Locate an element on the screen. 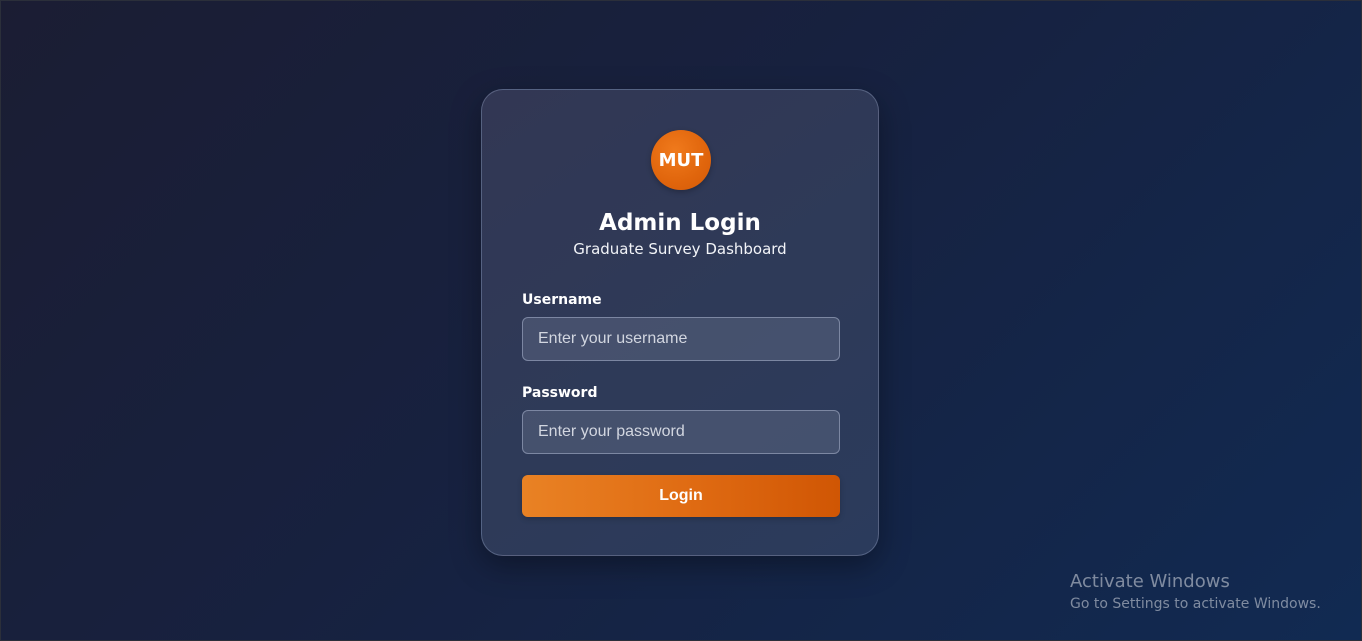 The width and height of the screenshot is (1362, 641). logo: MUT is located at coordinates (681, 160).